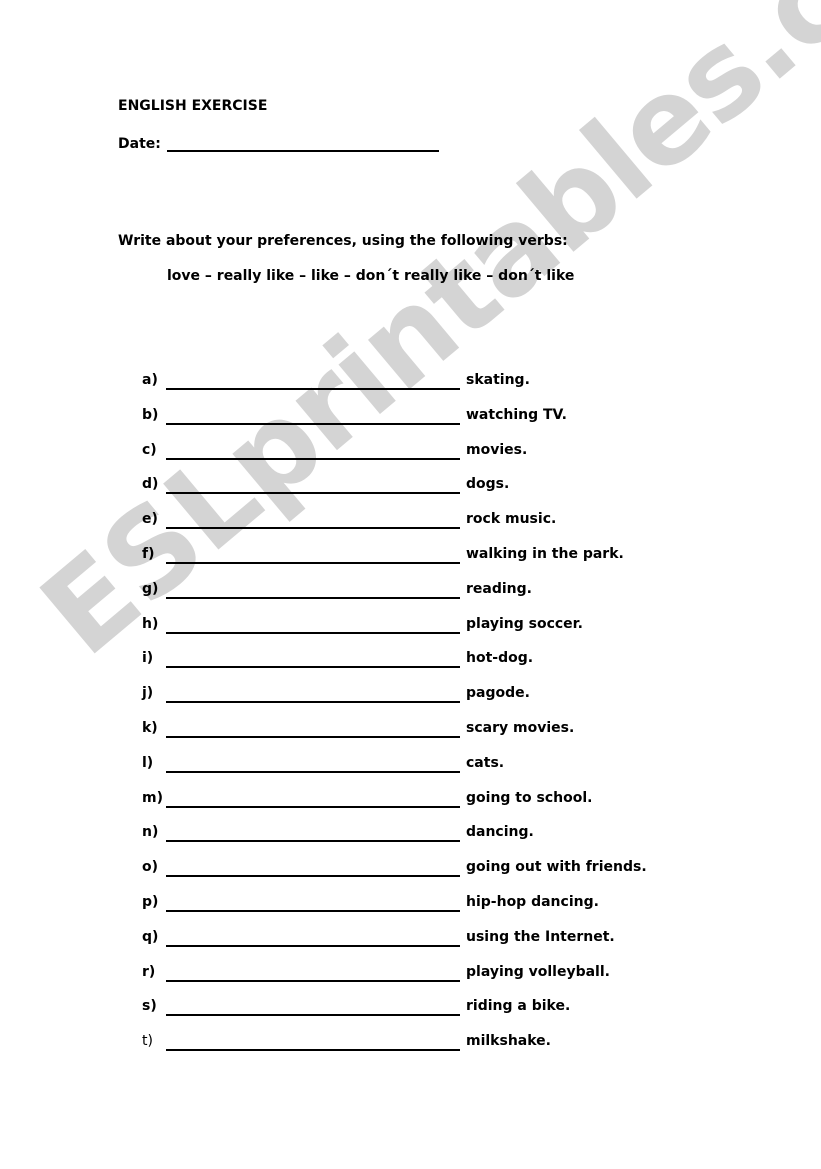 The width and height of the screenshot is (821, 1169). I want to click on item-phrase: hip-hop dancing., so click(532, 901).